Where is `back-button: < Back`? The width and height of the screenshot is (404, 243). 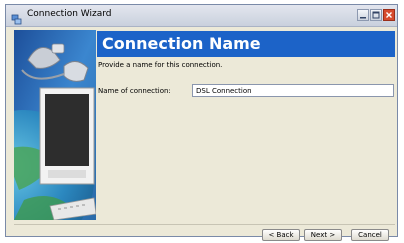
back-button: < Back is located at coordinates (281, 235).